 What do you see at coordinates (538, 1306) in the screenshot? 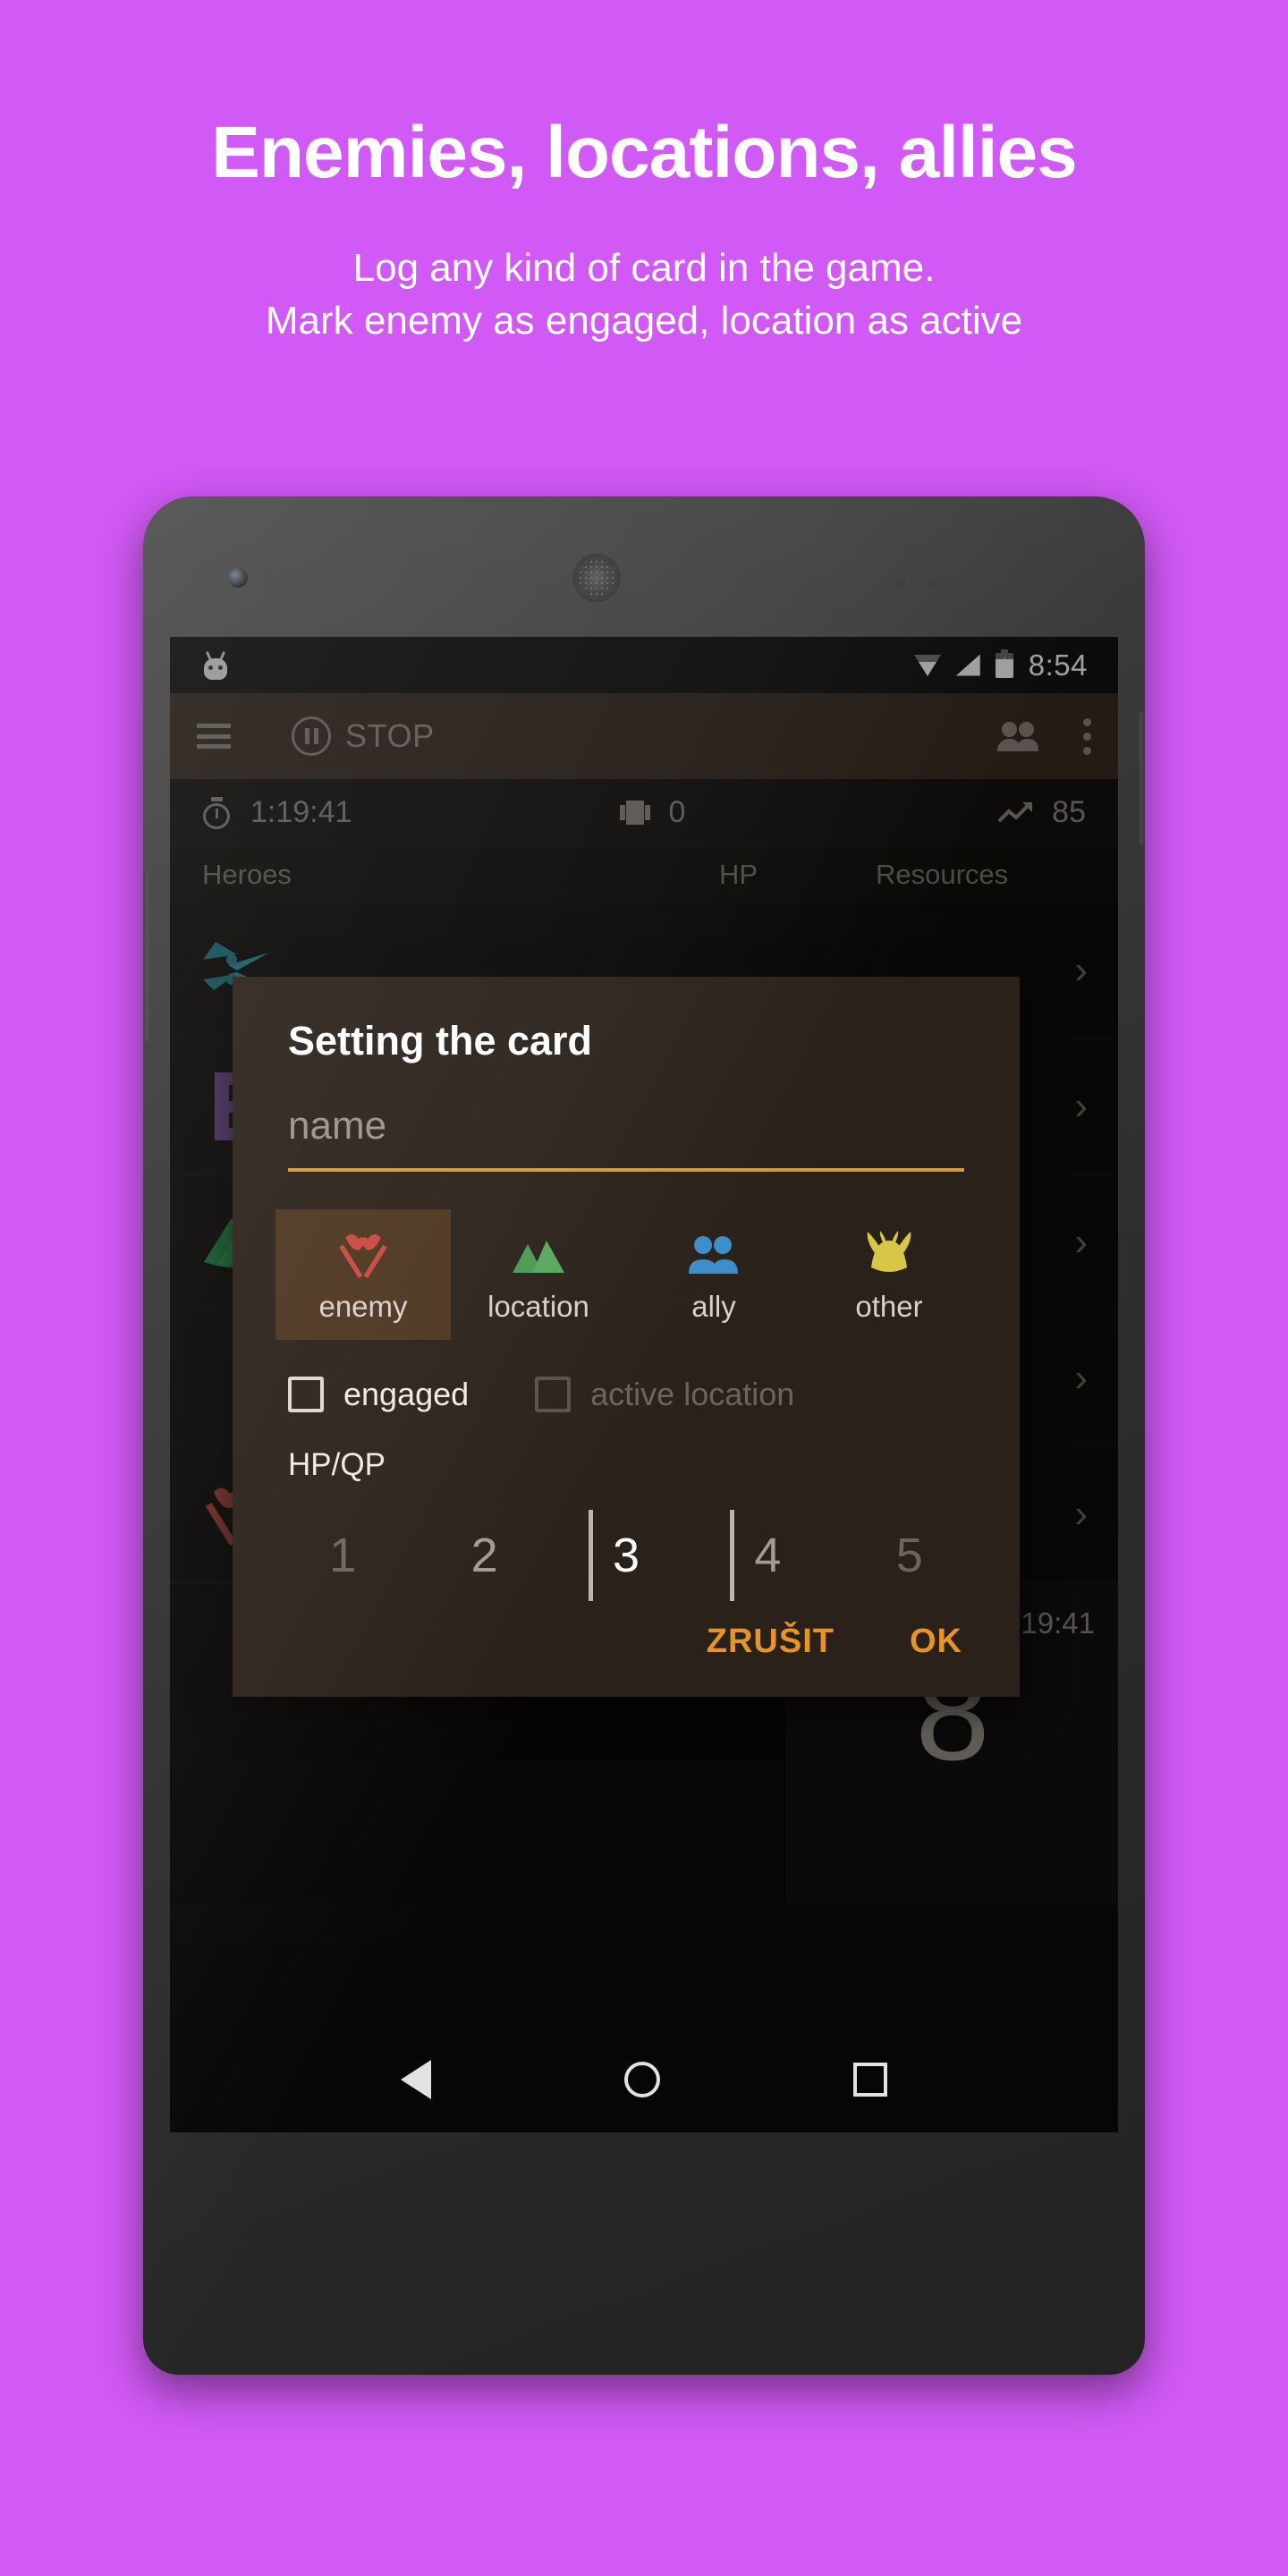
I see `type-label-location: location` at bounding box center [538, 1306].